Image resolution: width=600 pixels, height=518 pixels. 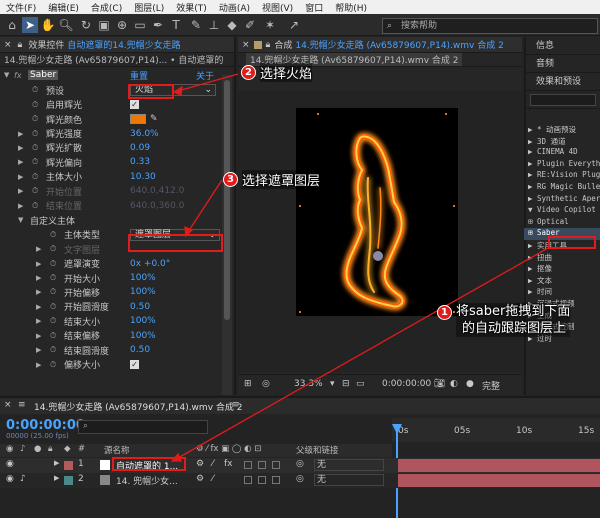 What do you see at coordinates (504, 320) in the screenshot?
I see `annotation-step-1: 1 将saber拖拽到下面 的自动跟踪图层上` at bounding box center [504, 320].